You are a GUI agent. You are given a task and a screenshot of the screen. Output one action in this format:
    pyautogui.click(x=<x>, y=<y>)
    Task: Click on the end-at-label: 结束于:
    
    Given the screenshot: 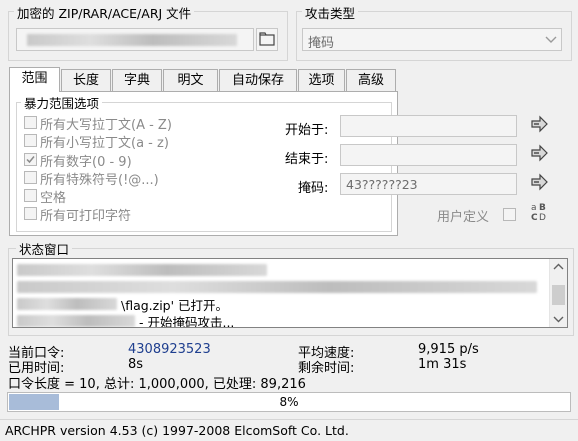 What is the action you would take?
    pyautogui.click(x=307, y=159)
    